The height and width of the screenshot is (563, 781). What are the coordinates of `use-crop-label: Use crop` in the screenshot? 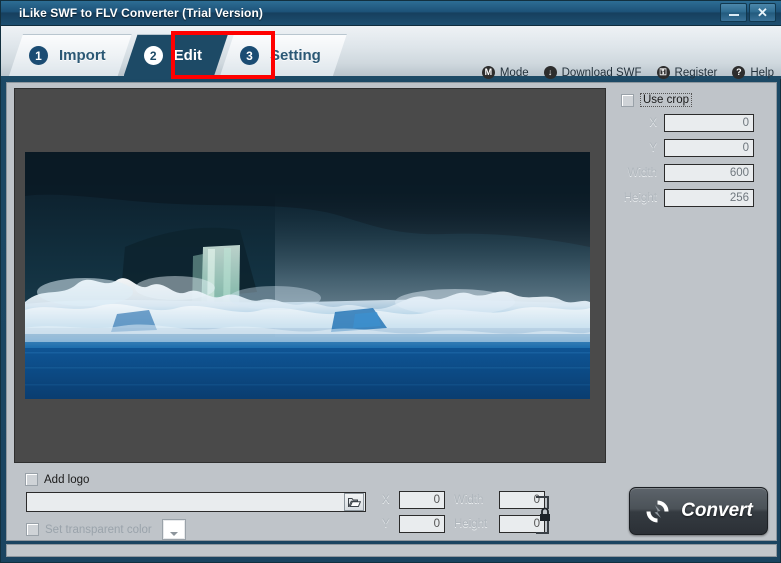 It's located at (666, 100).